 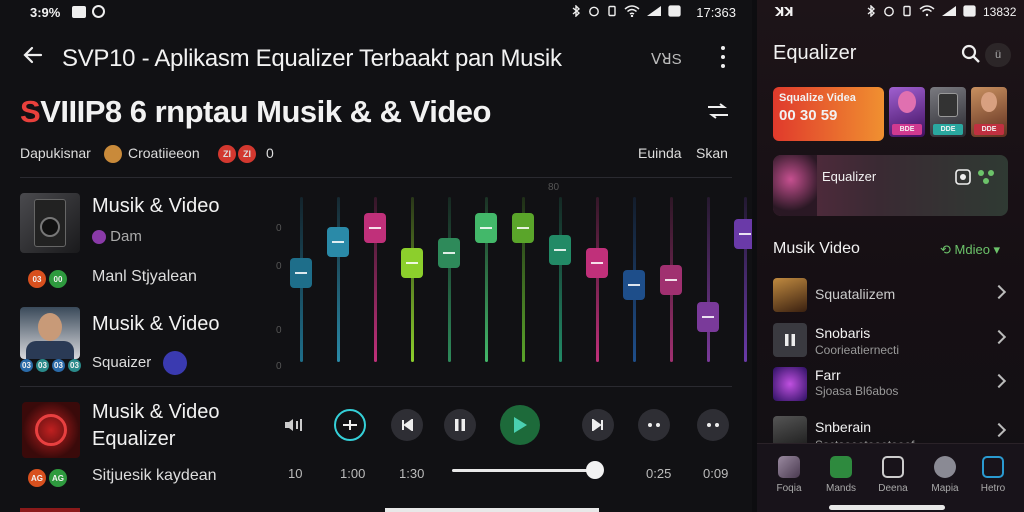 I want to click on nav-item: Mapia, so click(x=945, y=475).